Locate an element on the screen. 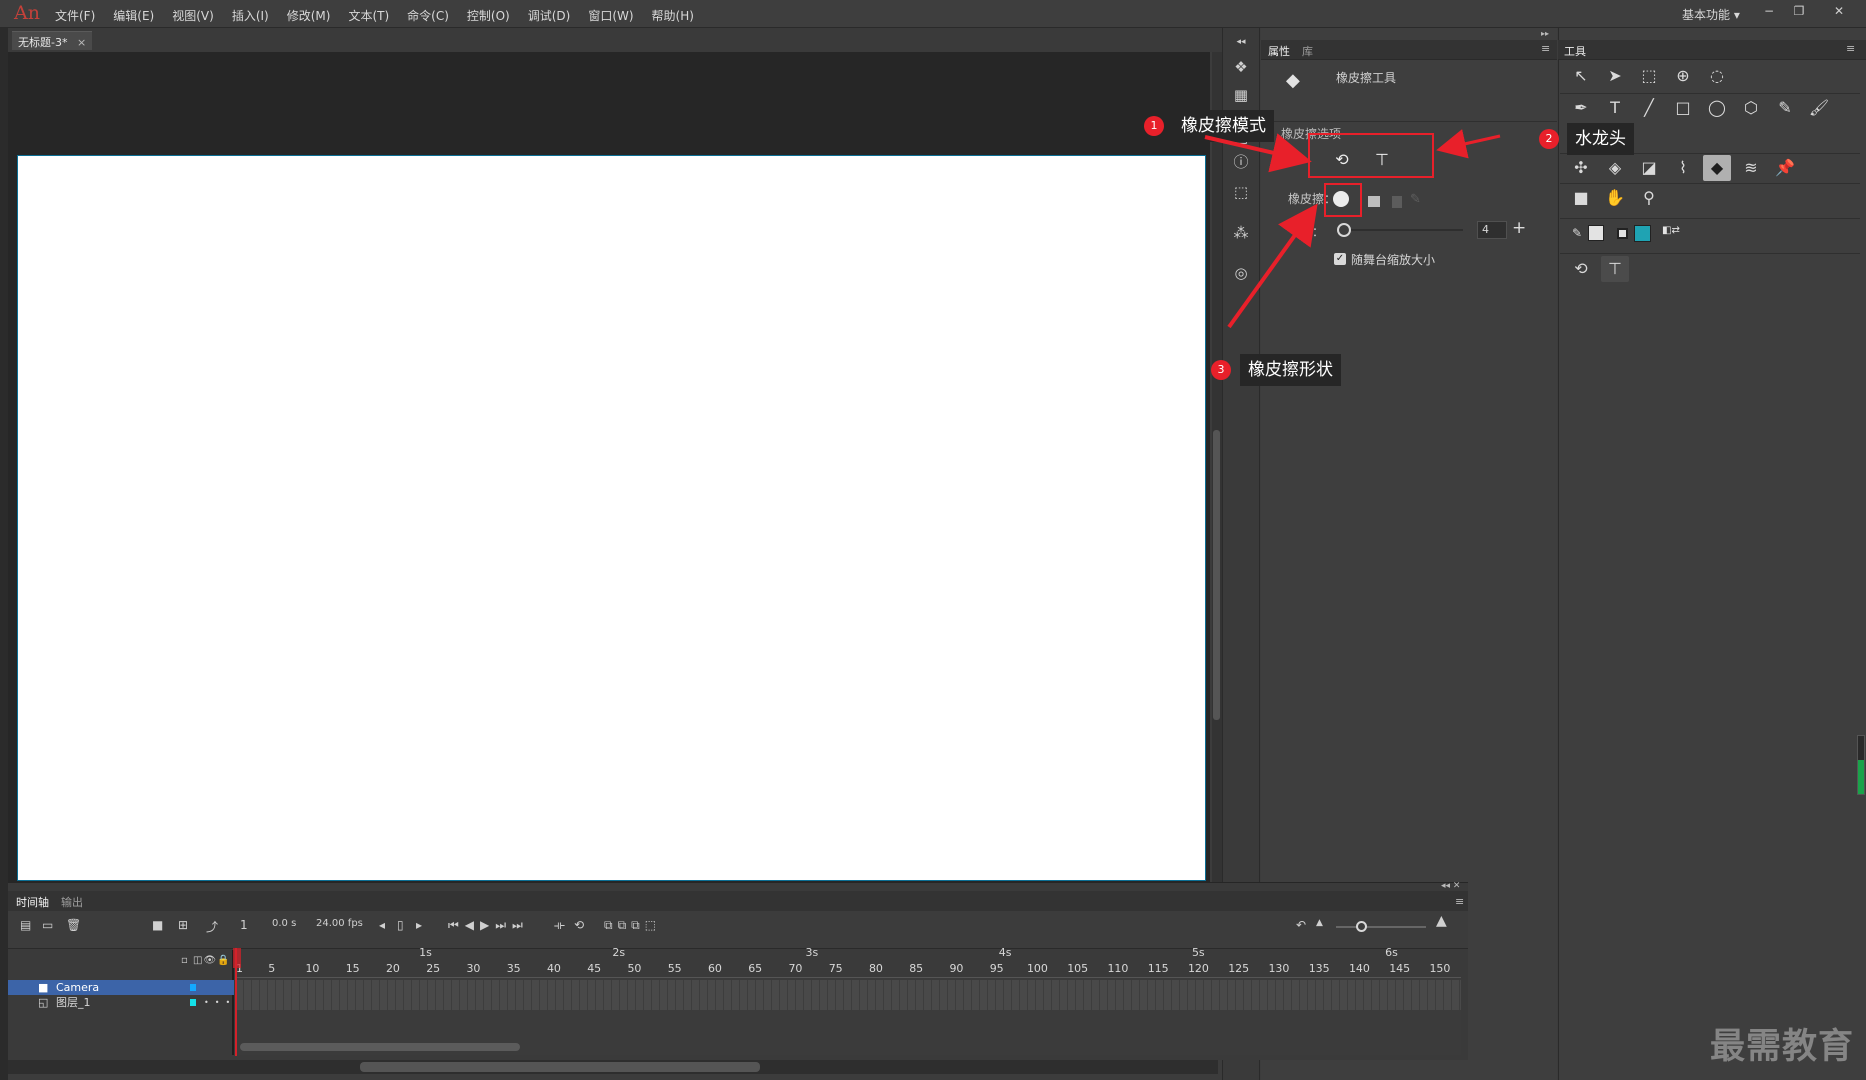 The image size is (1866, 1080). current-time-field: 0.0 s is located at coordinates (284, 923).